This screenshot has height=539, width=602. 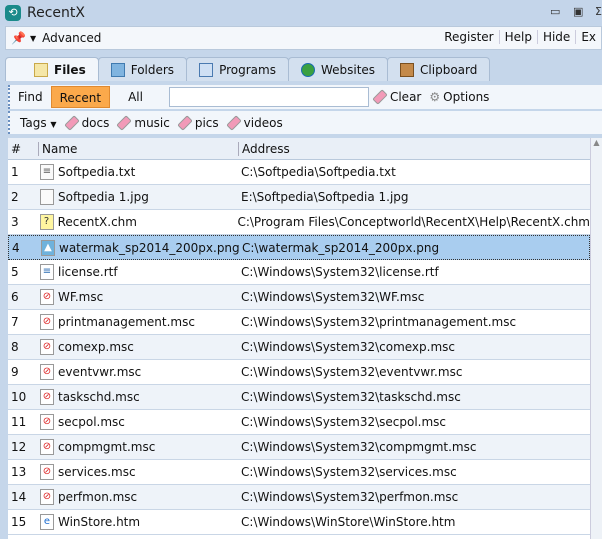 I want to click on rtf-file-icon: ≡, so click(x=47, y=272).